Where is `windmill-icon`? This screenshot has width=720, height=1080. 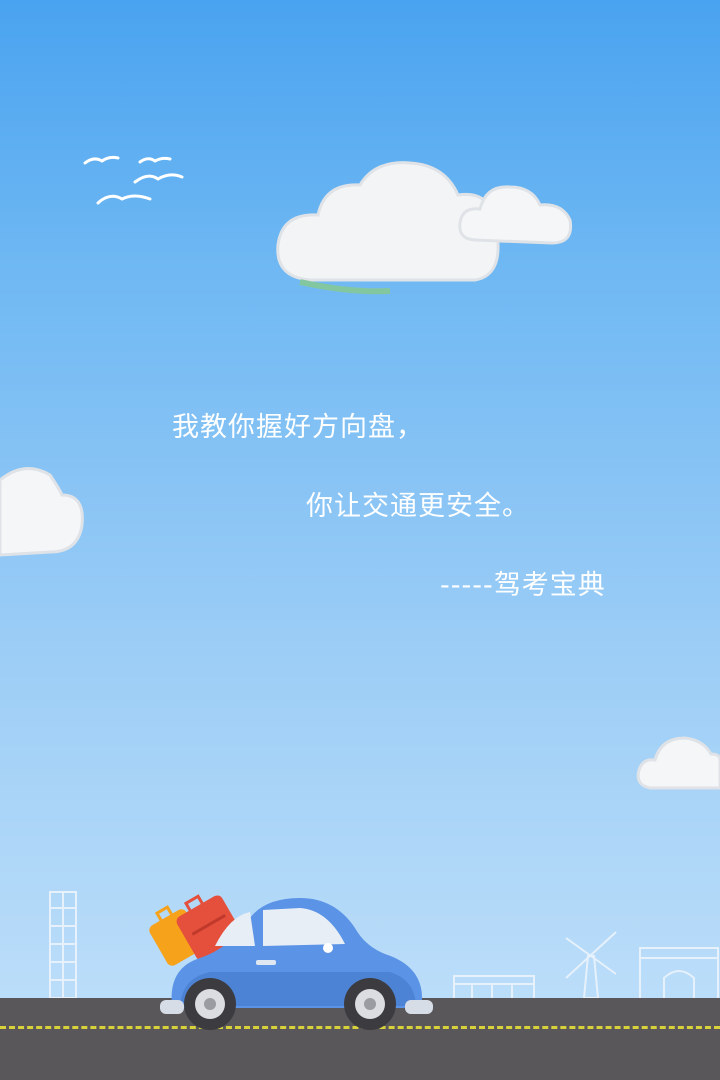 windmill-icon is located at coordinates (591, 965).